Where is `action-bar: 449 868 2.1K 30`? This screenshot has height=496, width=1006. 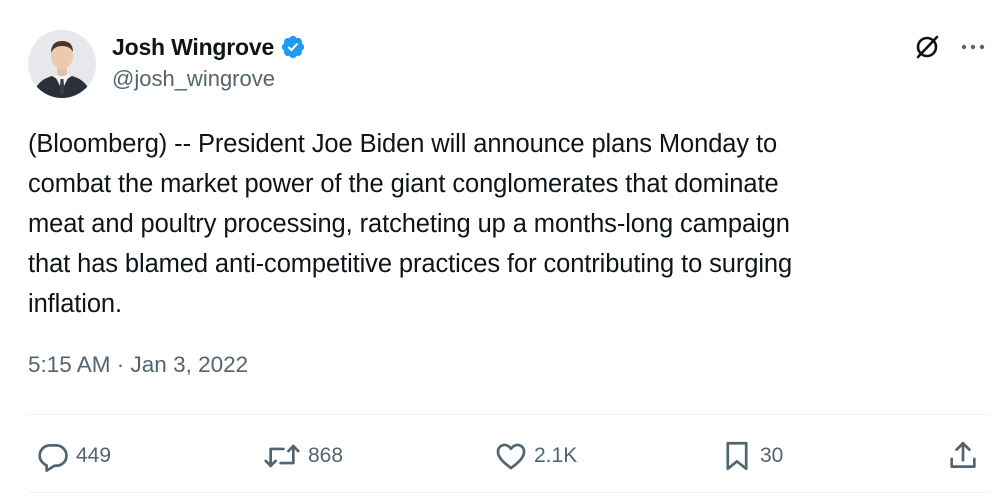 action-bar: 449 868 2.1K 30 is located at coordinates (503, 456).